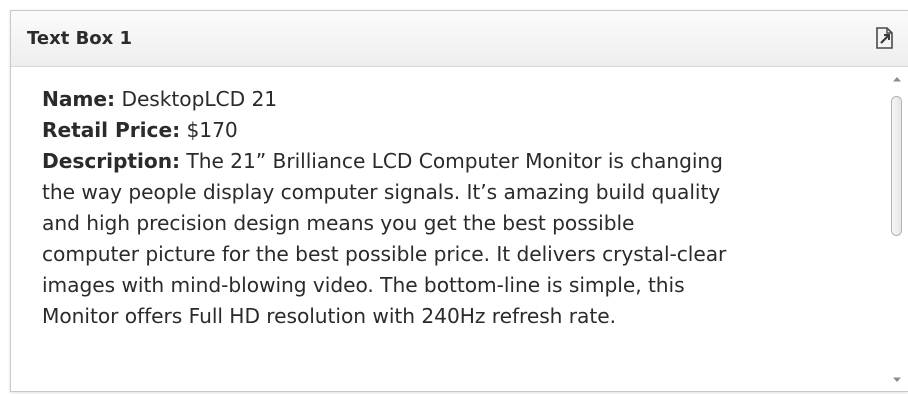  I want to click on name-value: DesktopLCD 21, so click(196, 99).